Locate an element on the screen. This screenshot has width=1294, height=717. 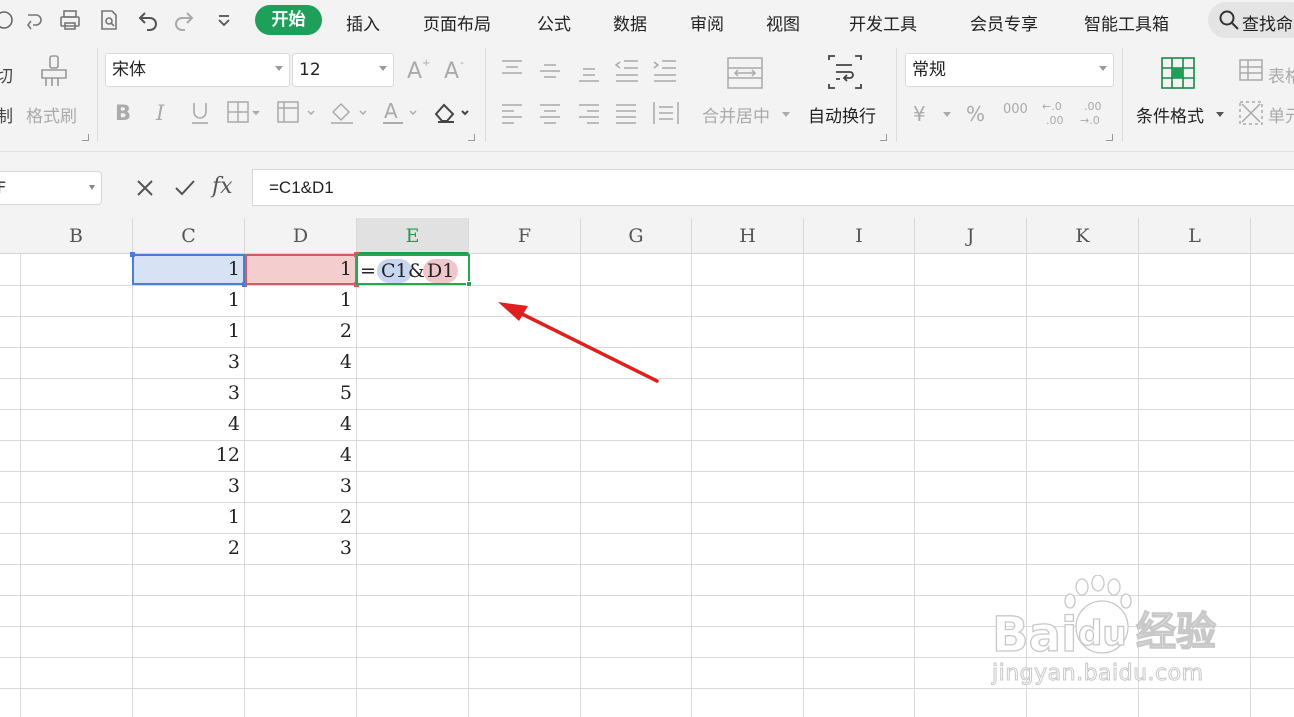
cell-d1: 1 is located at coordinates (300, 269).